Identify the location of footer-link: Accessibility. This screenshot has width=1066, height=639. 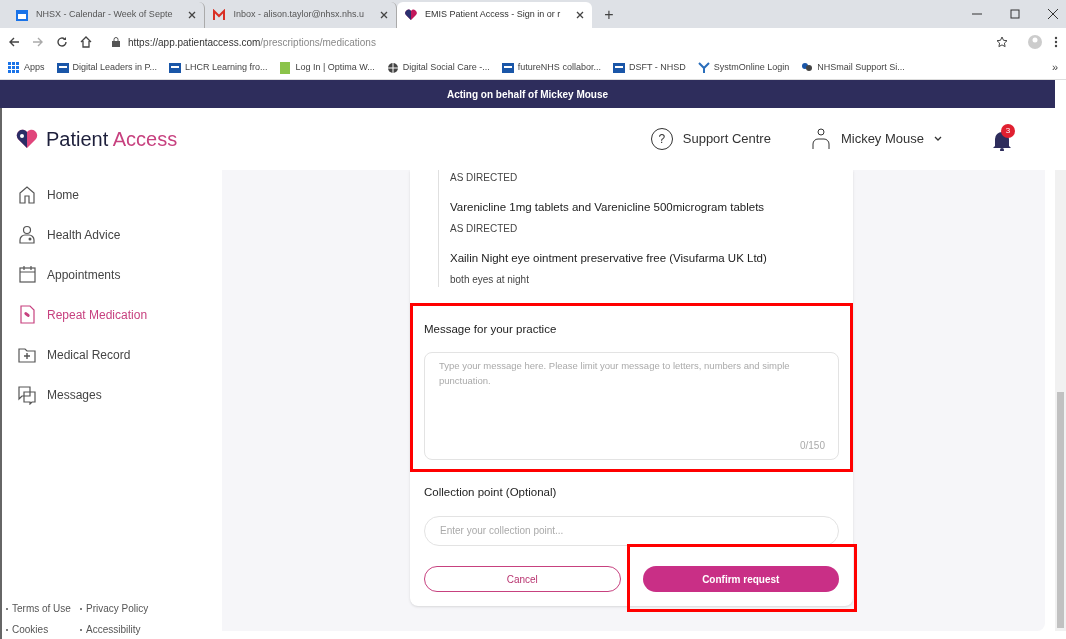
(113, 629).